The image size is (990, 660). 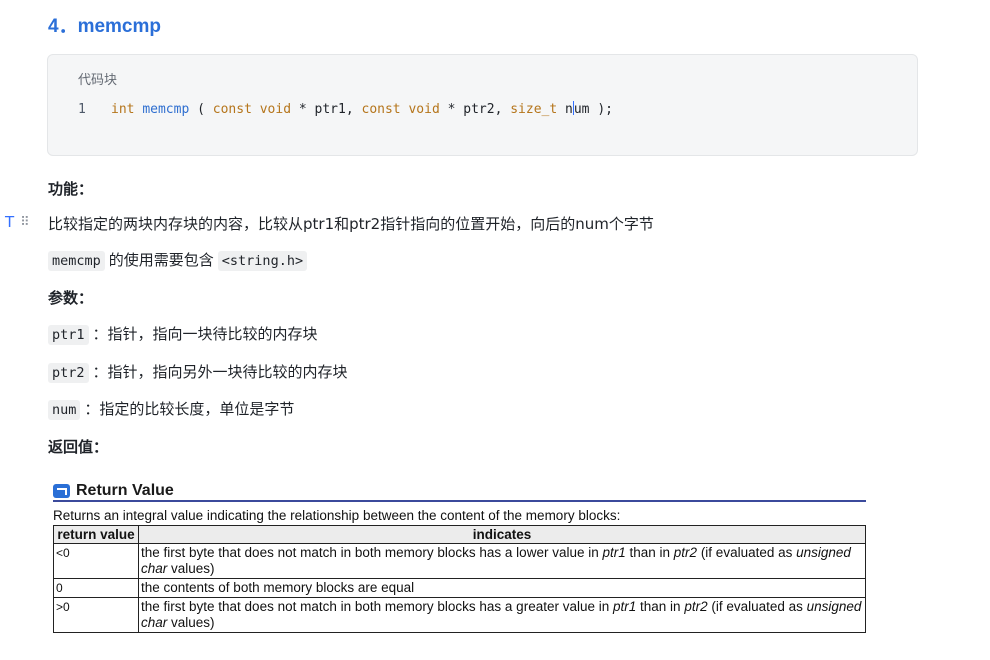 What do you see at coordinates (475, 109) in the screenshot?
I see `code-token: * ptr2,` at bounding box center [475, 109].